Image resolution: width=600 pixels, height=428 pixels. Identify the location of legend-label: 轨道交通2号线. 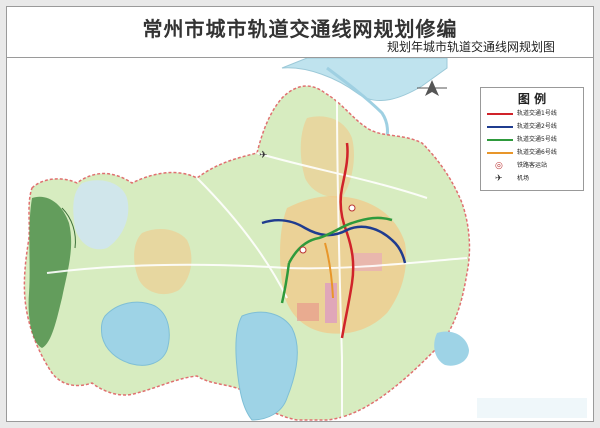
(537, 126).